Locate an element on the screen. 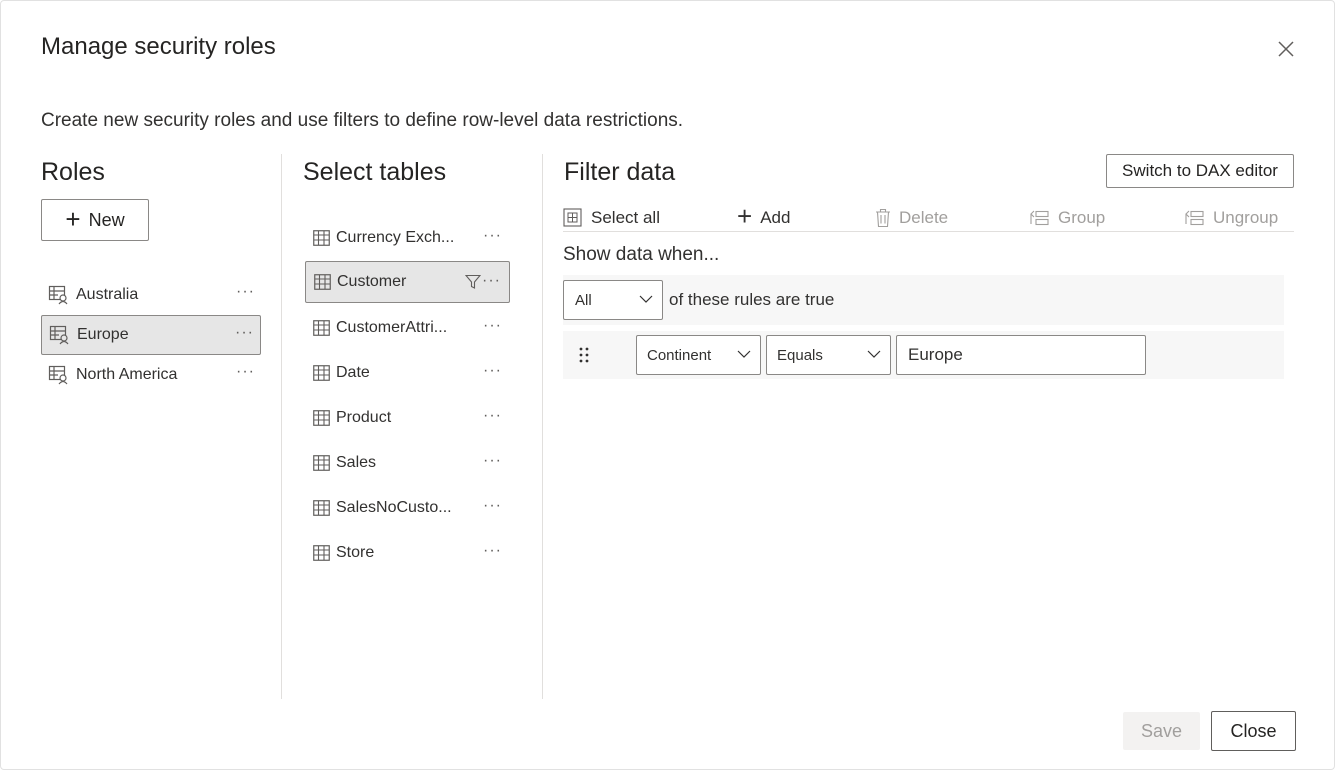 The image size is (1335, 770). select-all-checkbox: Select all is located at coordinates (611, 218).